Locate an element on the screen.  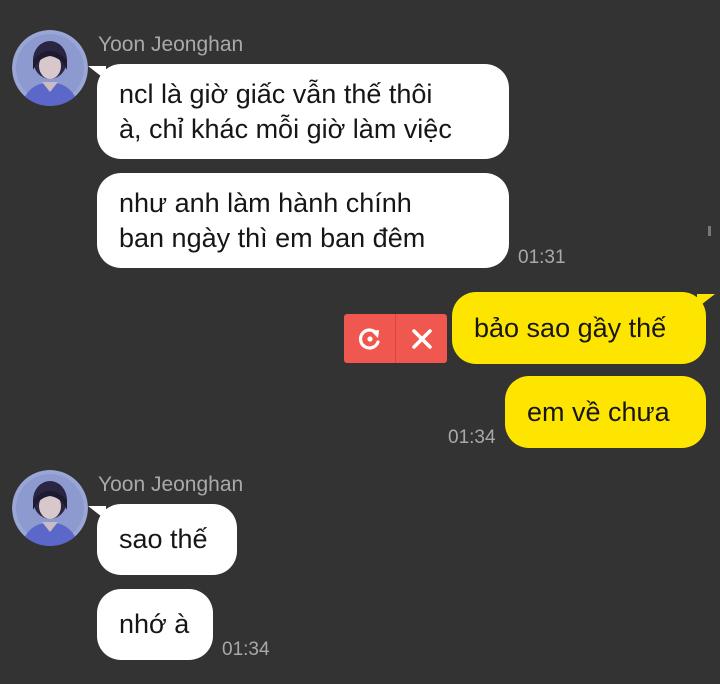
message-line: như anh làm hành chính is located at coordinates (265, 202).